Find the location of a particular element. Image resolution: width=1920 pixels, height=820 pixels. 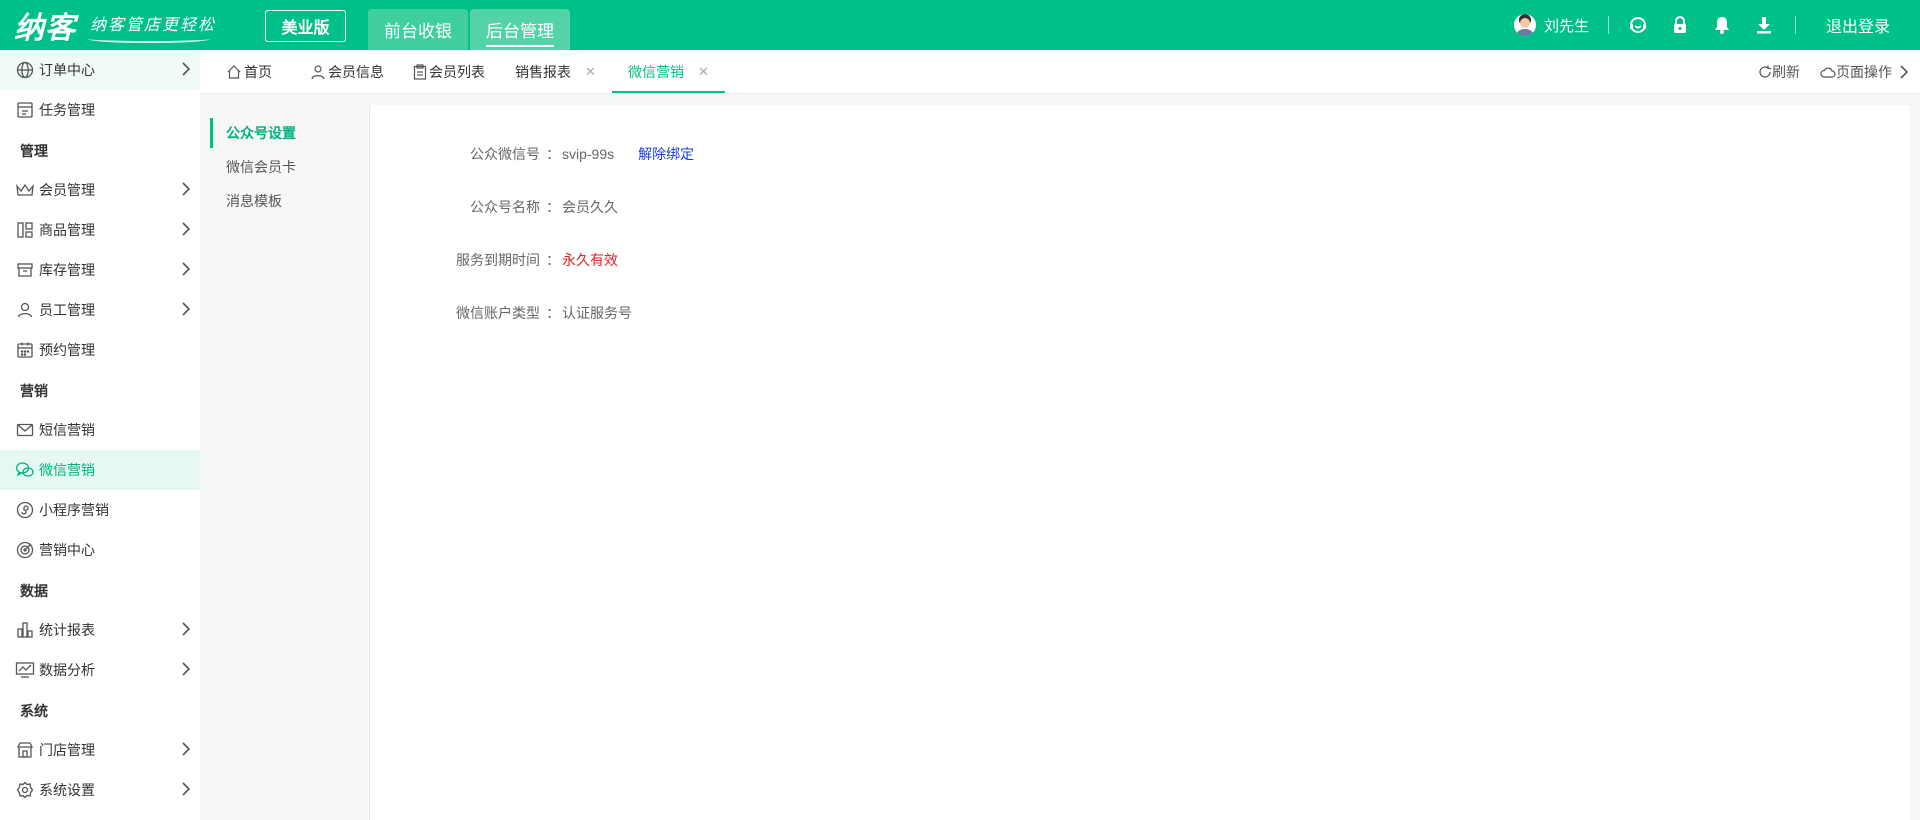

gear-icon is located at coordinates (25, 790).